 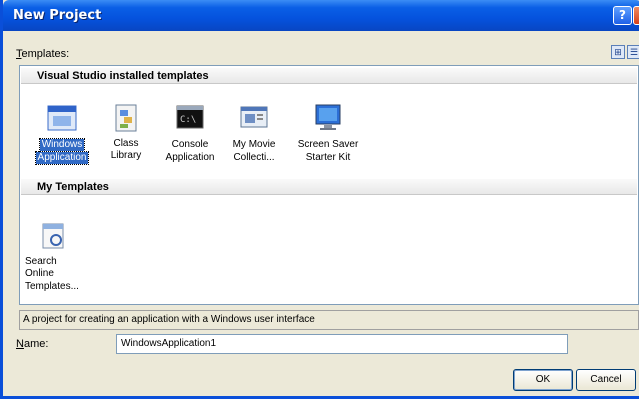 I want to click on screen-saver-icon, so click(x=328, y=118).